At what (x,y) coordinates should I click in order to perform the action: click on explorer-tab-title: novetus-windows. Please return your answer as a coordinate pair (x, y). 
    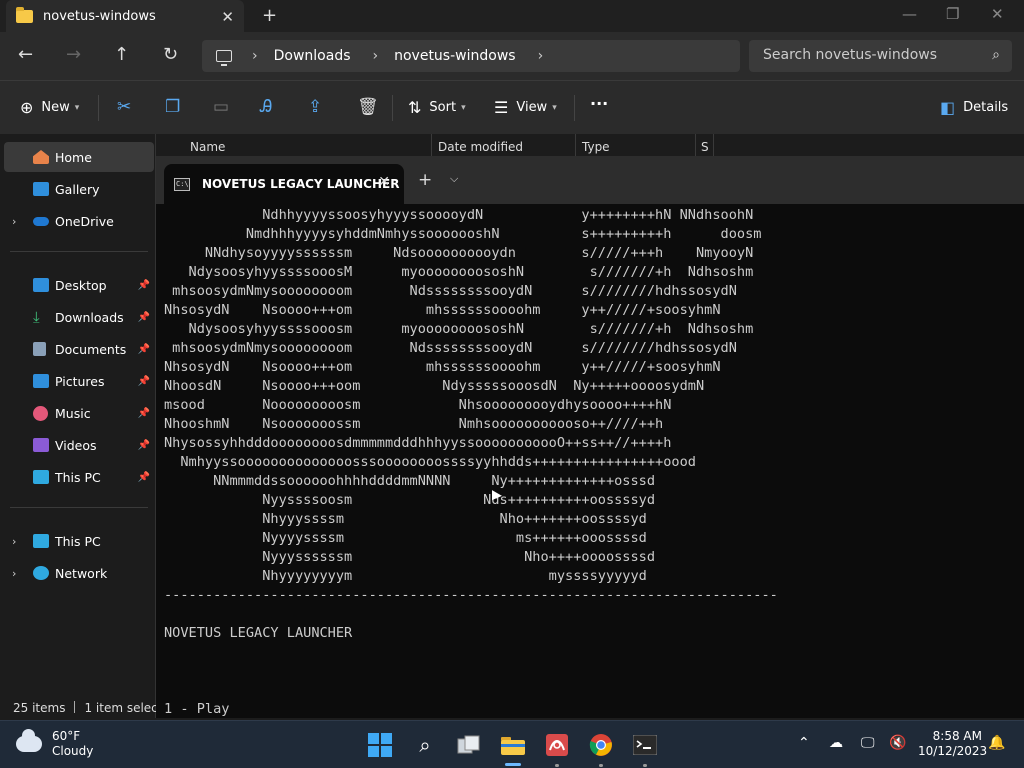
    Looking at the image, I should click on (99, 16).